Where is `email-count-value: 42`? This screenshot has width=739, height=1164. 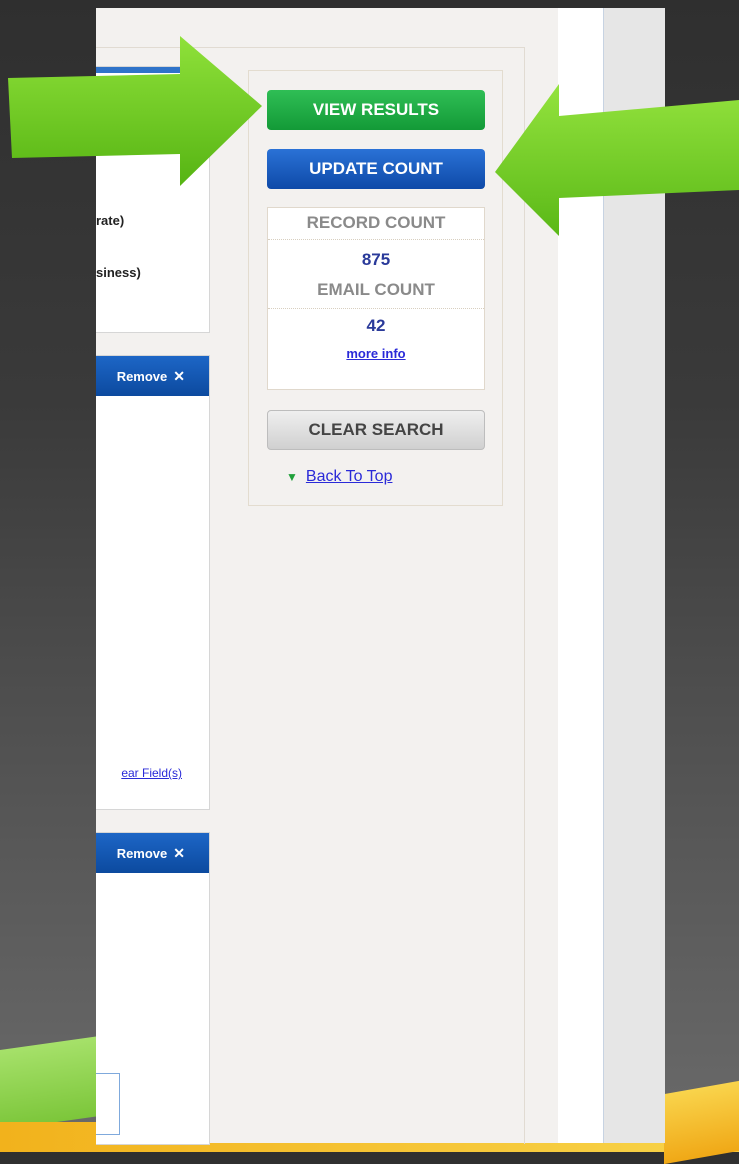 email-count-value: 42 is located at coordinates (376, 325).